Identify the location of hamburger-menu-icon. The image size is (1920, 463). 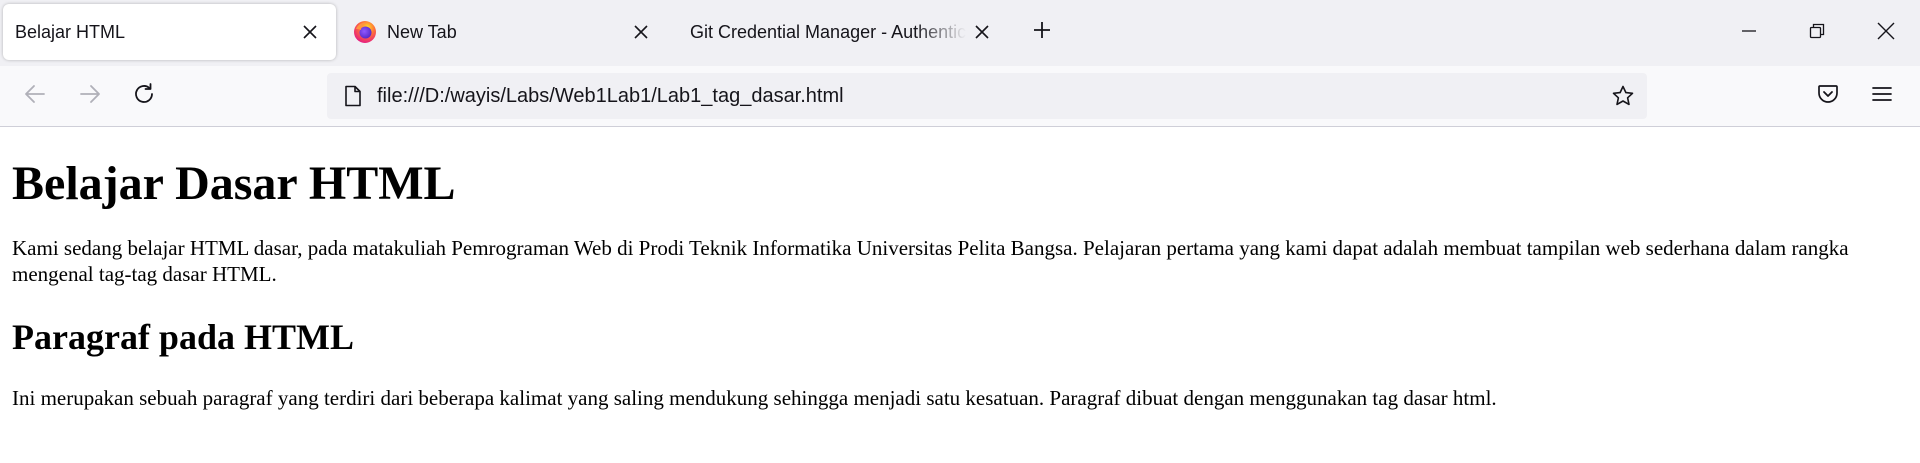
(1882, 96).